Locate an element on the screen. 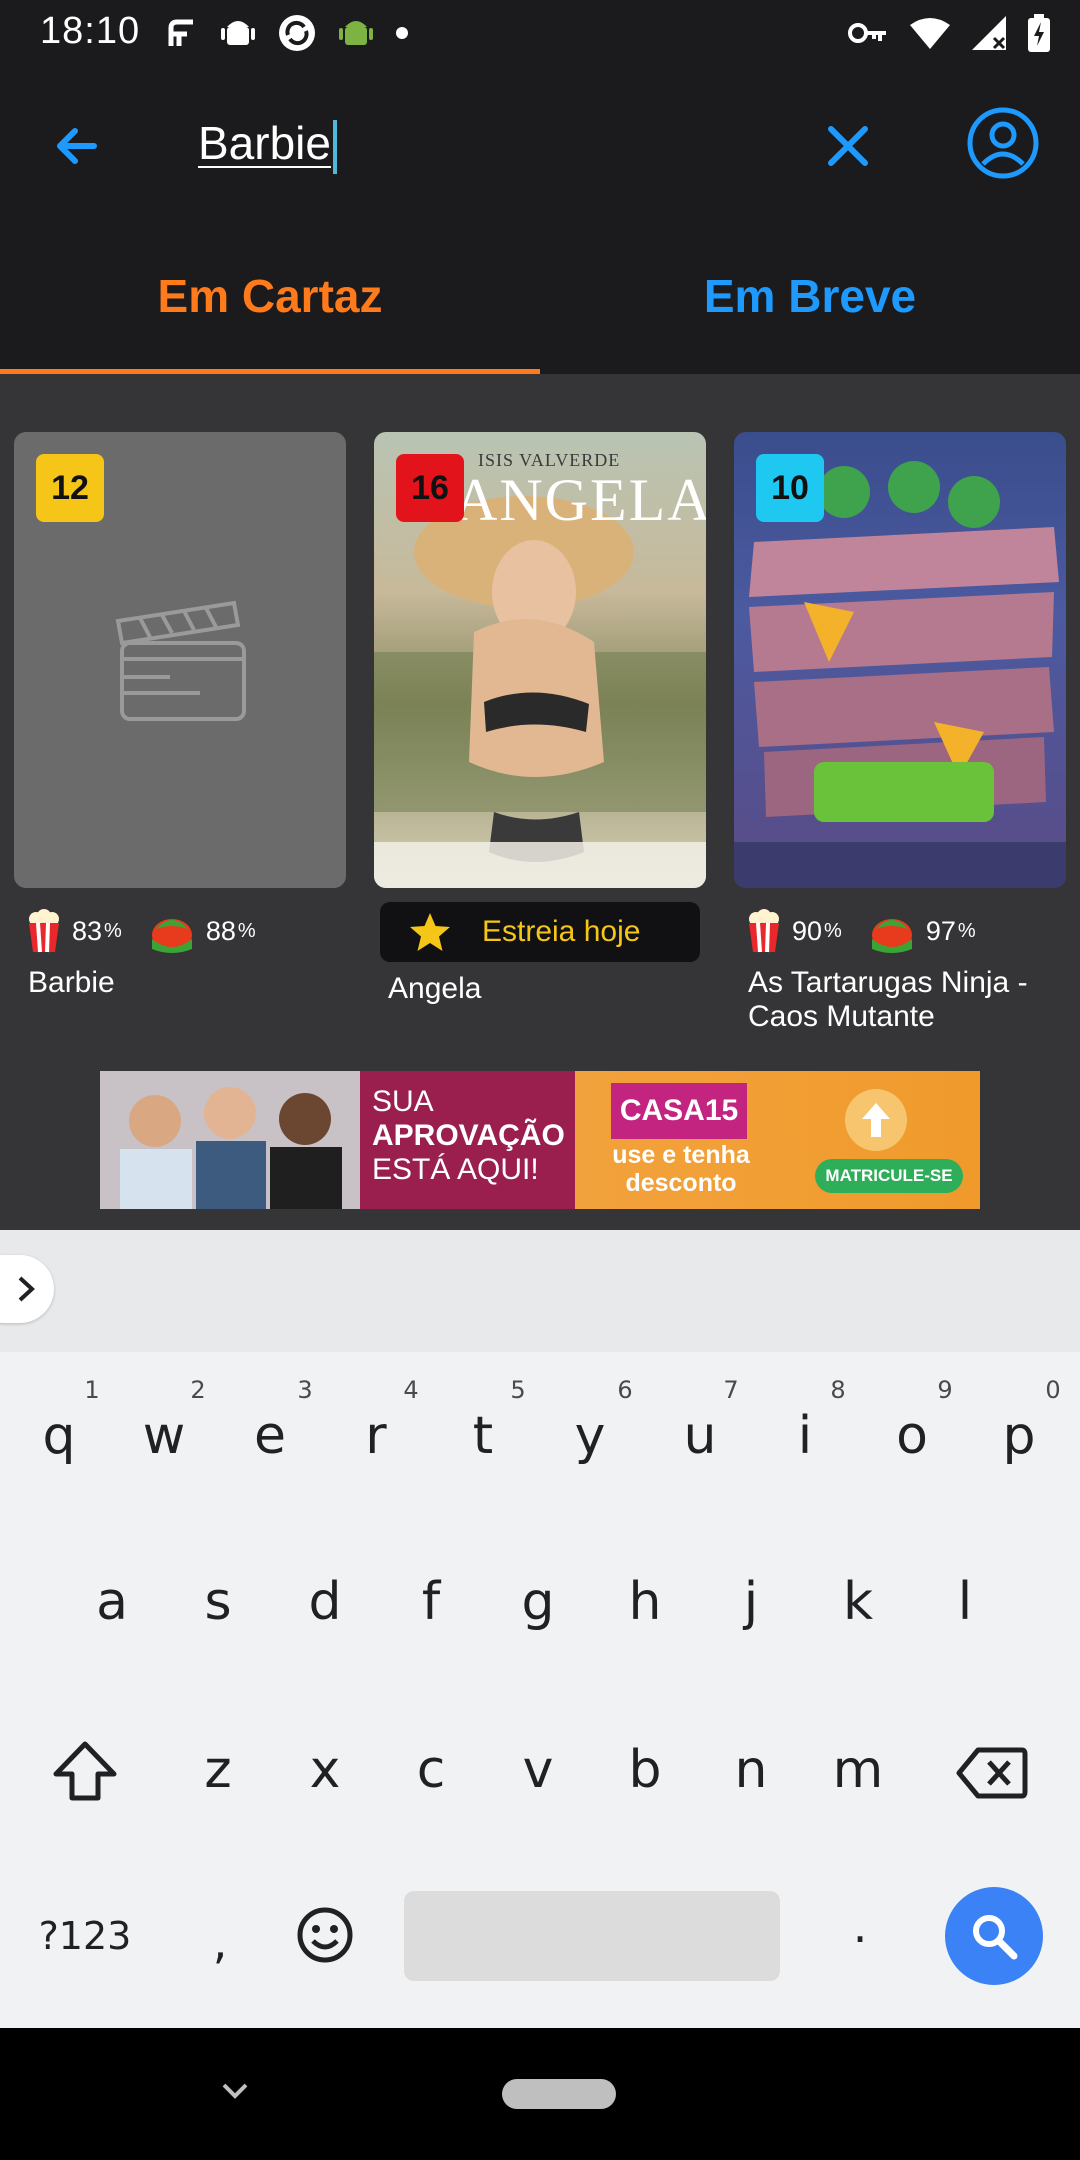 The image size is (1080, 2160). ad-banner-left: SUA APROVAÇÃO ESTÁ AQUI! is located at coordinates (337, 1140).